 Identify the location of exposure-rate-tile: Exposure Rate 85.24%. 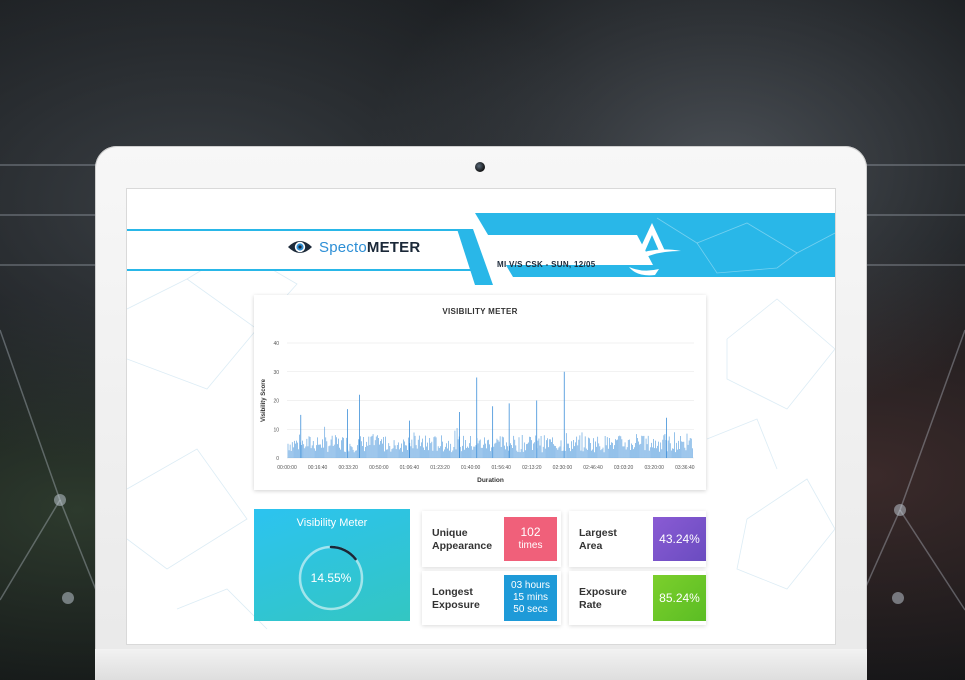
(637, 598).